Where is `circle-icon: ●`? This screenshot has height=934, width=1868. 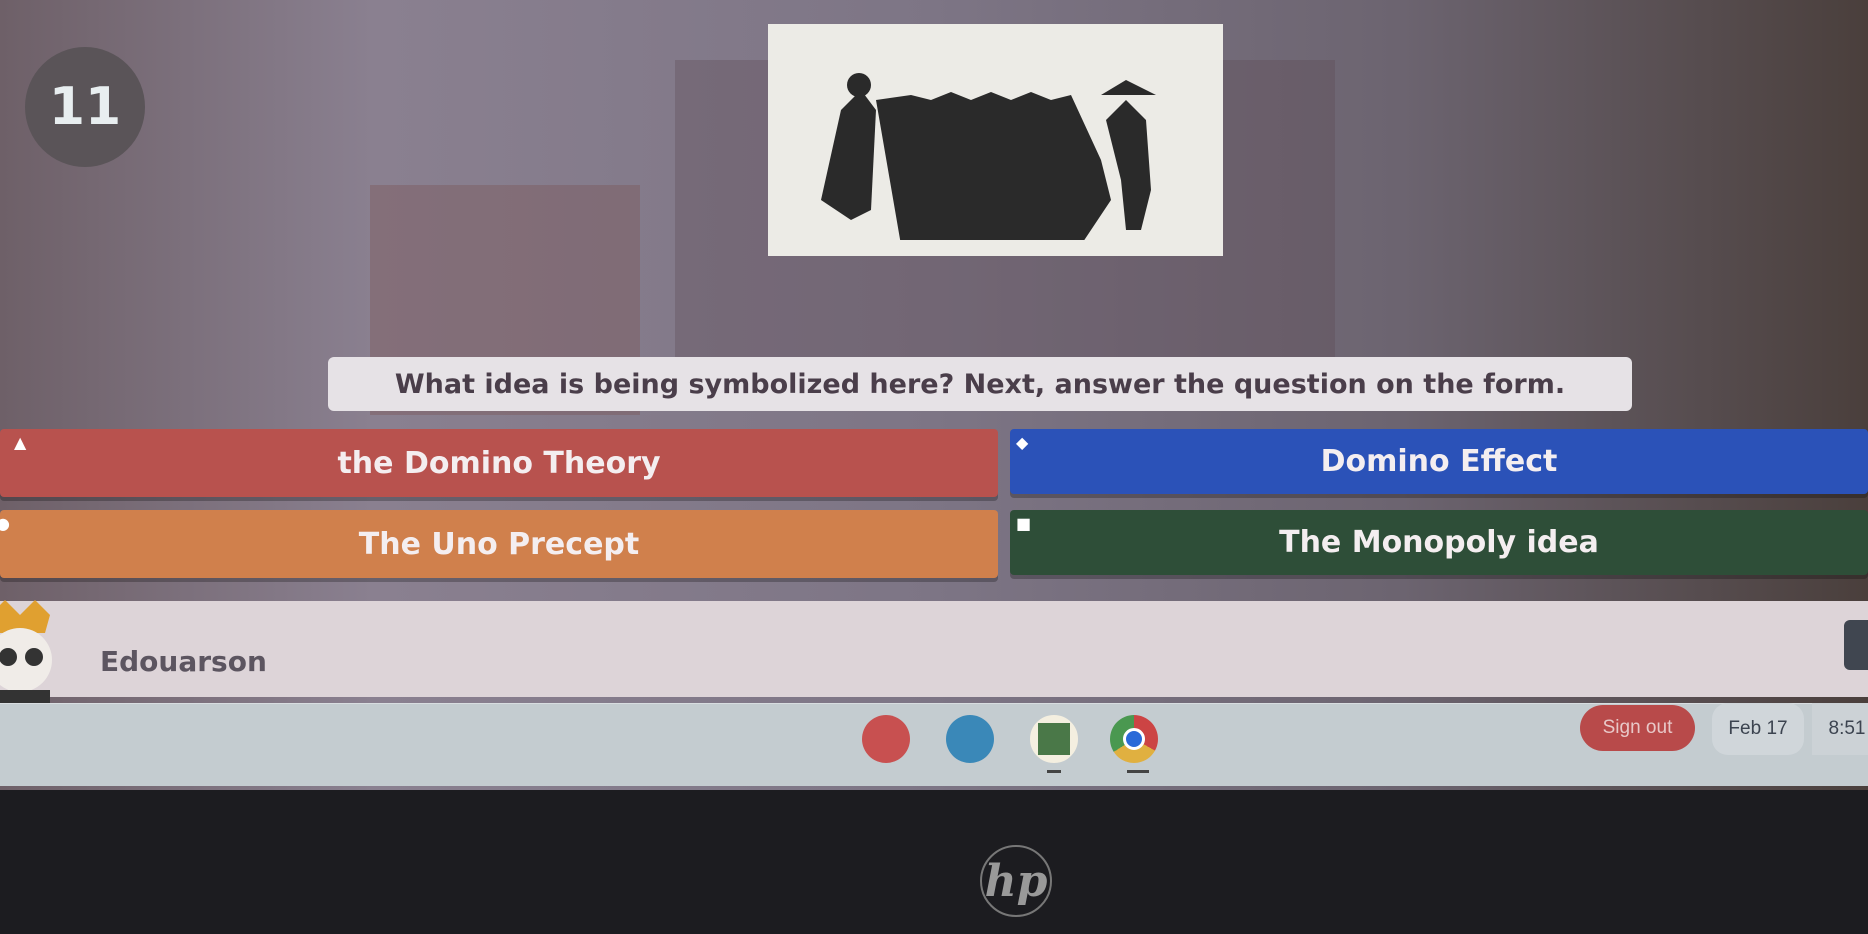
circle-icon: ● is located at coordinates (5, 523).